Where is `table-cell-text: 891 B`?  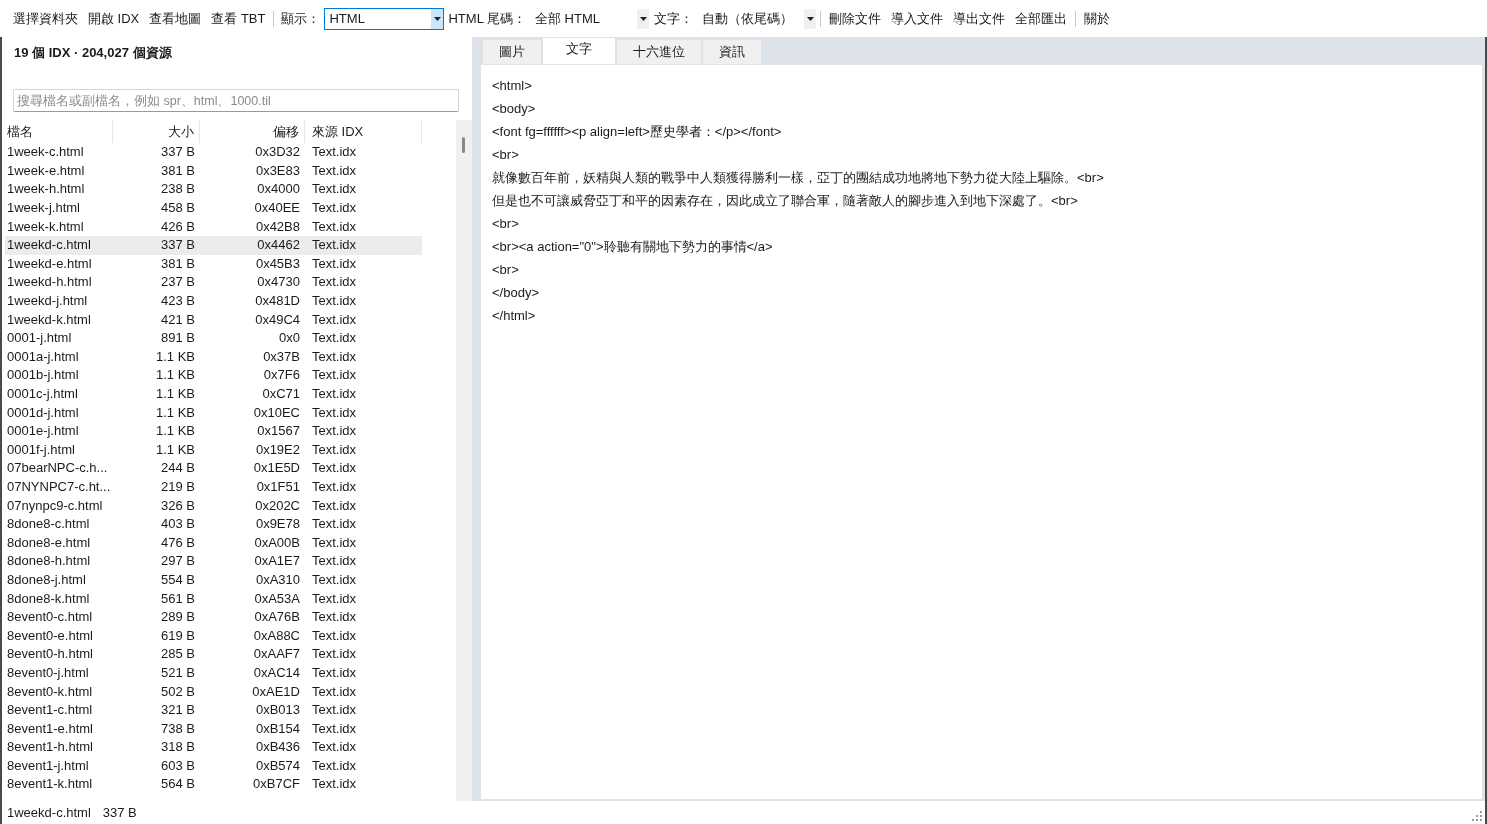 table-cell-text: 891 B is located at coordinates (178, 338).